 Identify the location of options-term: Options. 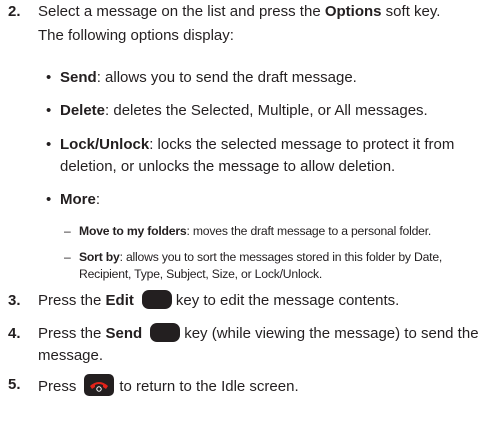
(353, 11).